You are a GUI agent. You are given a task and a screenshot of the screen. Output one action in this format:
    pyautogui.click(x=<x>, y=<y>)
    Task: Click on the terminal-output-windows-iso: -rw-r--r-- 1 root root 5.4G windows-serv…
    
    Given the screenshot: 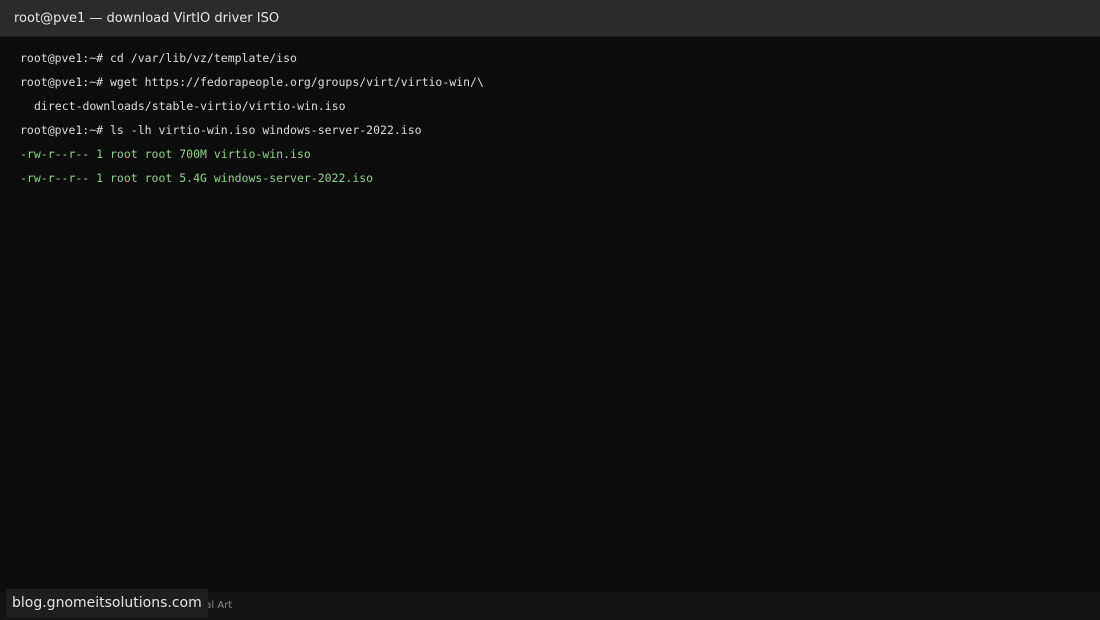 What is the action you would take?
    pyautogui.click(x=197, y=178)
    